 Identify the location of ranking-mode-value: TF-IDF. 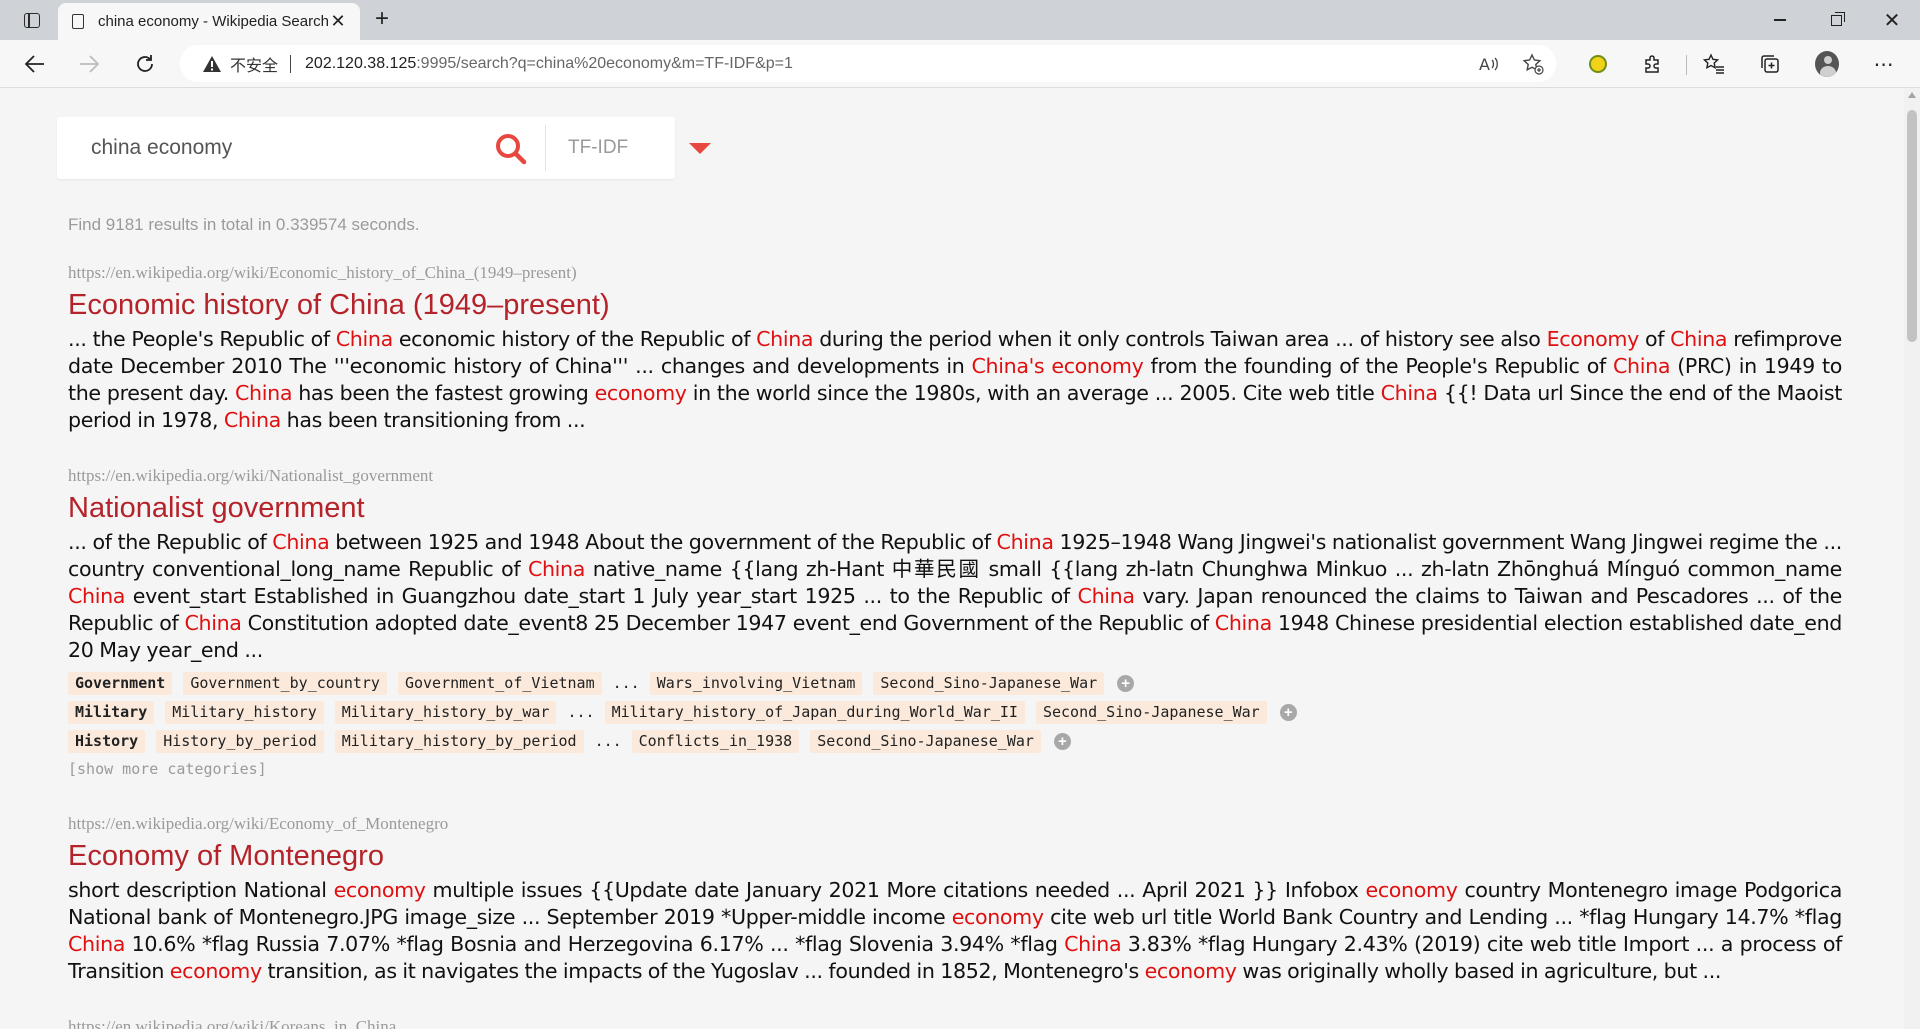
(598, 147).